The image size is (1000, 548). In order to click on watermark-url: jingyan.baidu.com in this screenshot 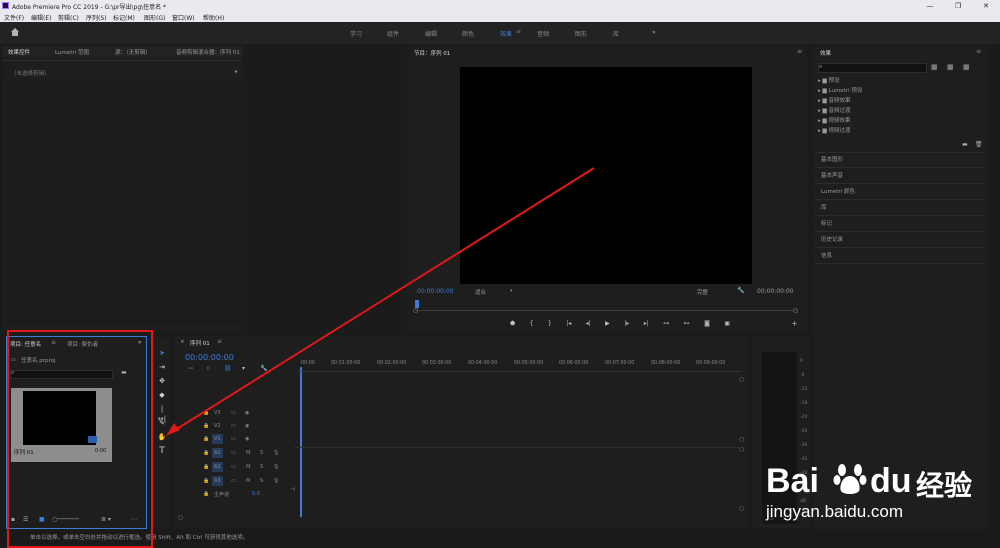, I will do `click(835, 511)`.